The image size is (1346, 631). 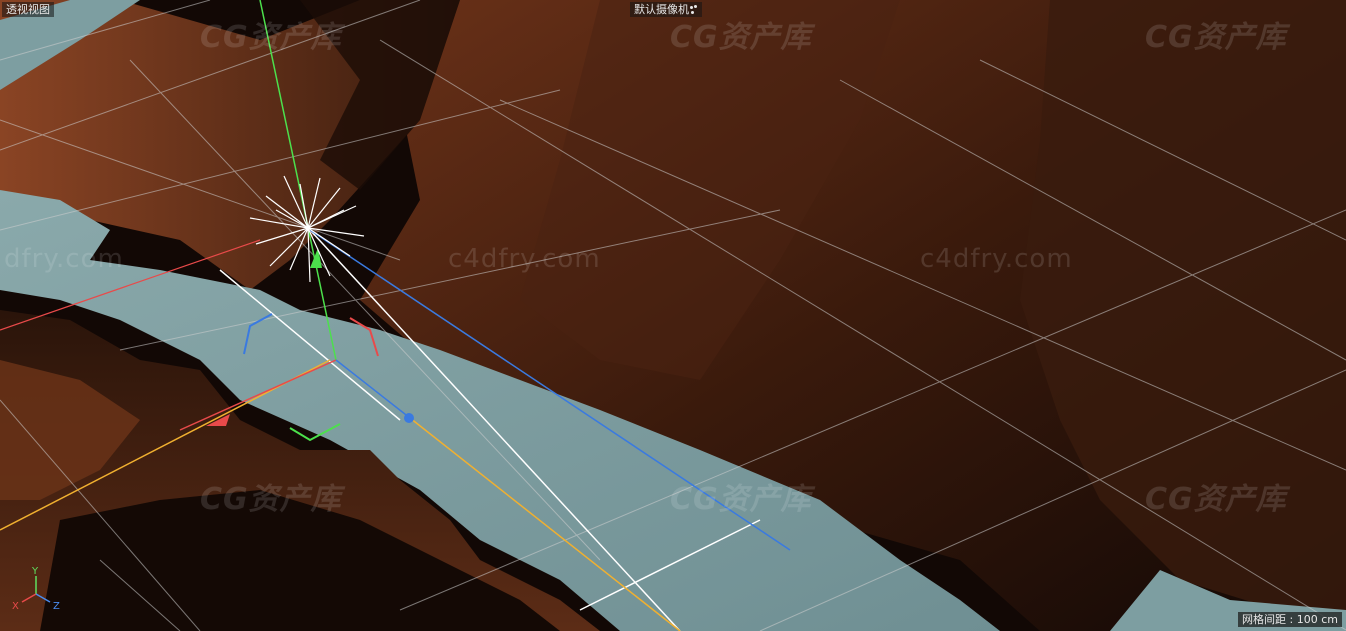 I want to click on camera-dots-icon, so click(x=694, y=9).